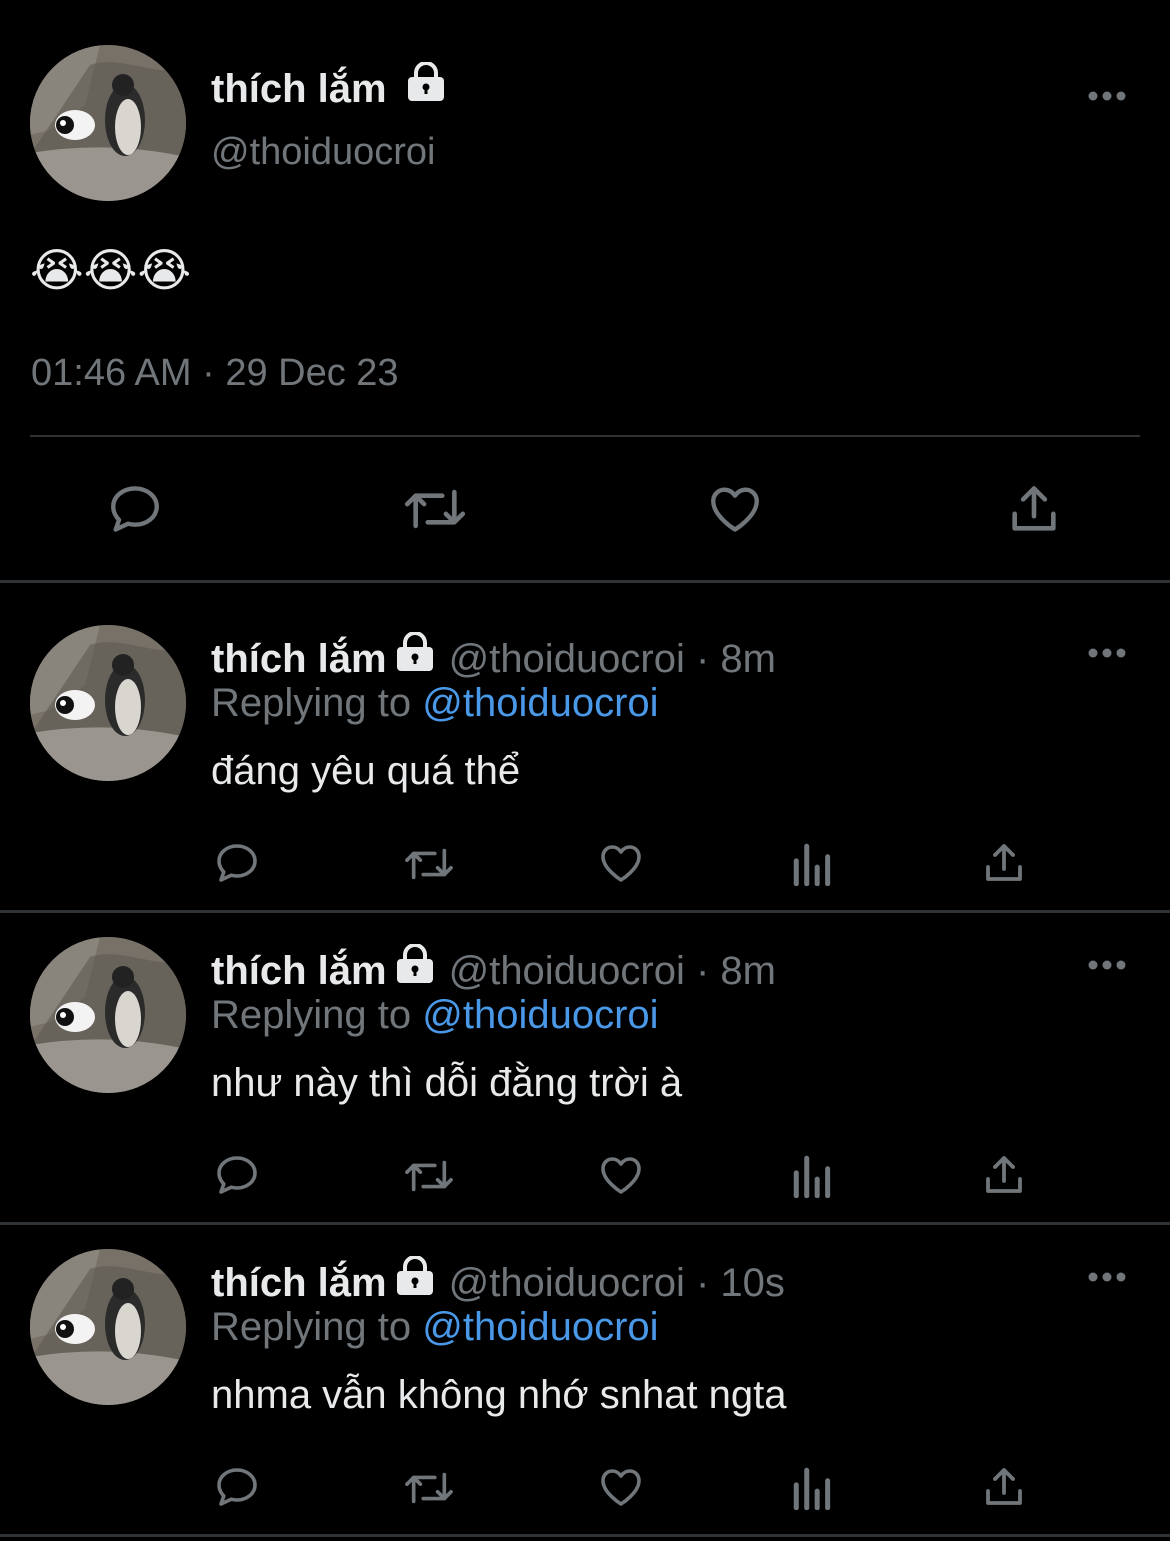 The height and width of the screenshot is (1541, 1170). I want to click on reply-header: thích lắm @thoiduocroi · 10s, so click(498, 1281).